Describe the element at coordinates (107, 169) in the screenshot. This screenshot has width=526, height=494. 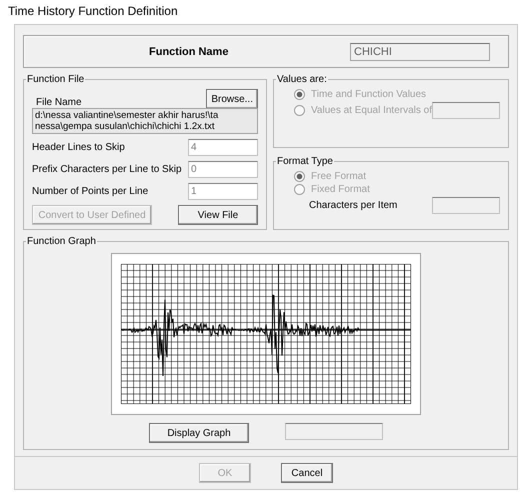
I see `field-label: Prefix Characters per Line to Skip` at that location.